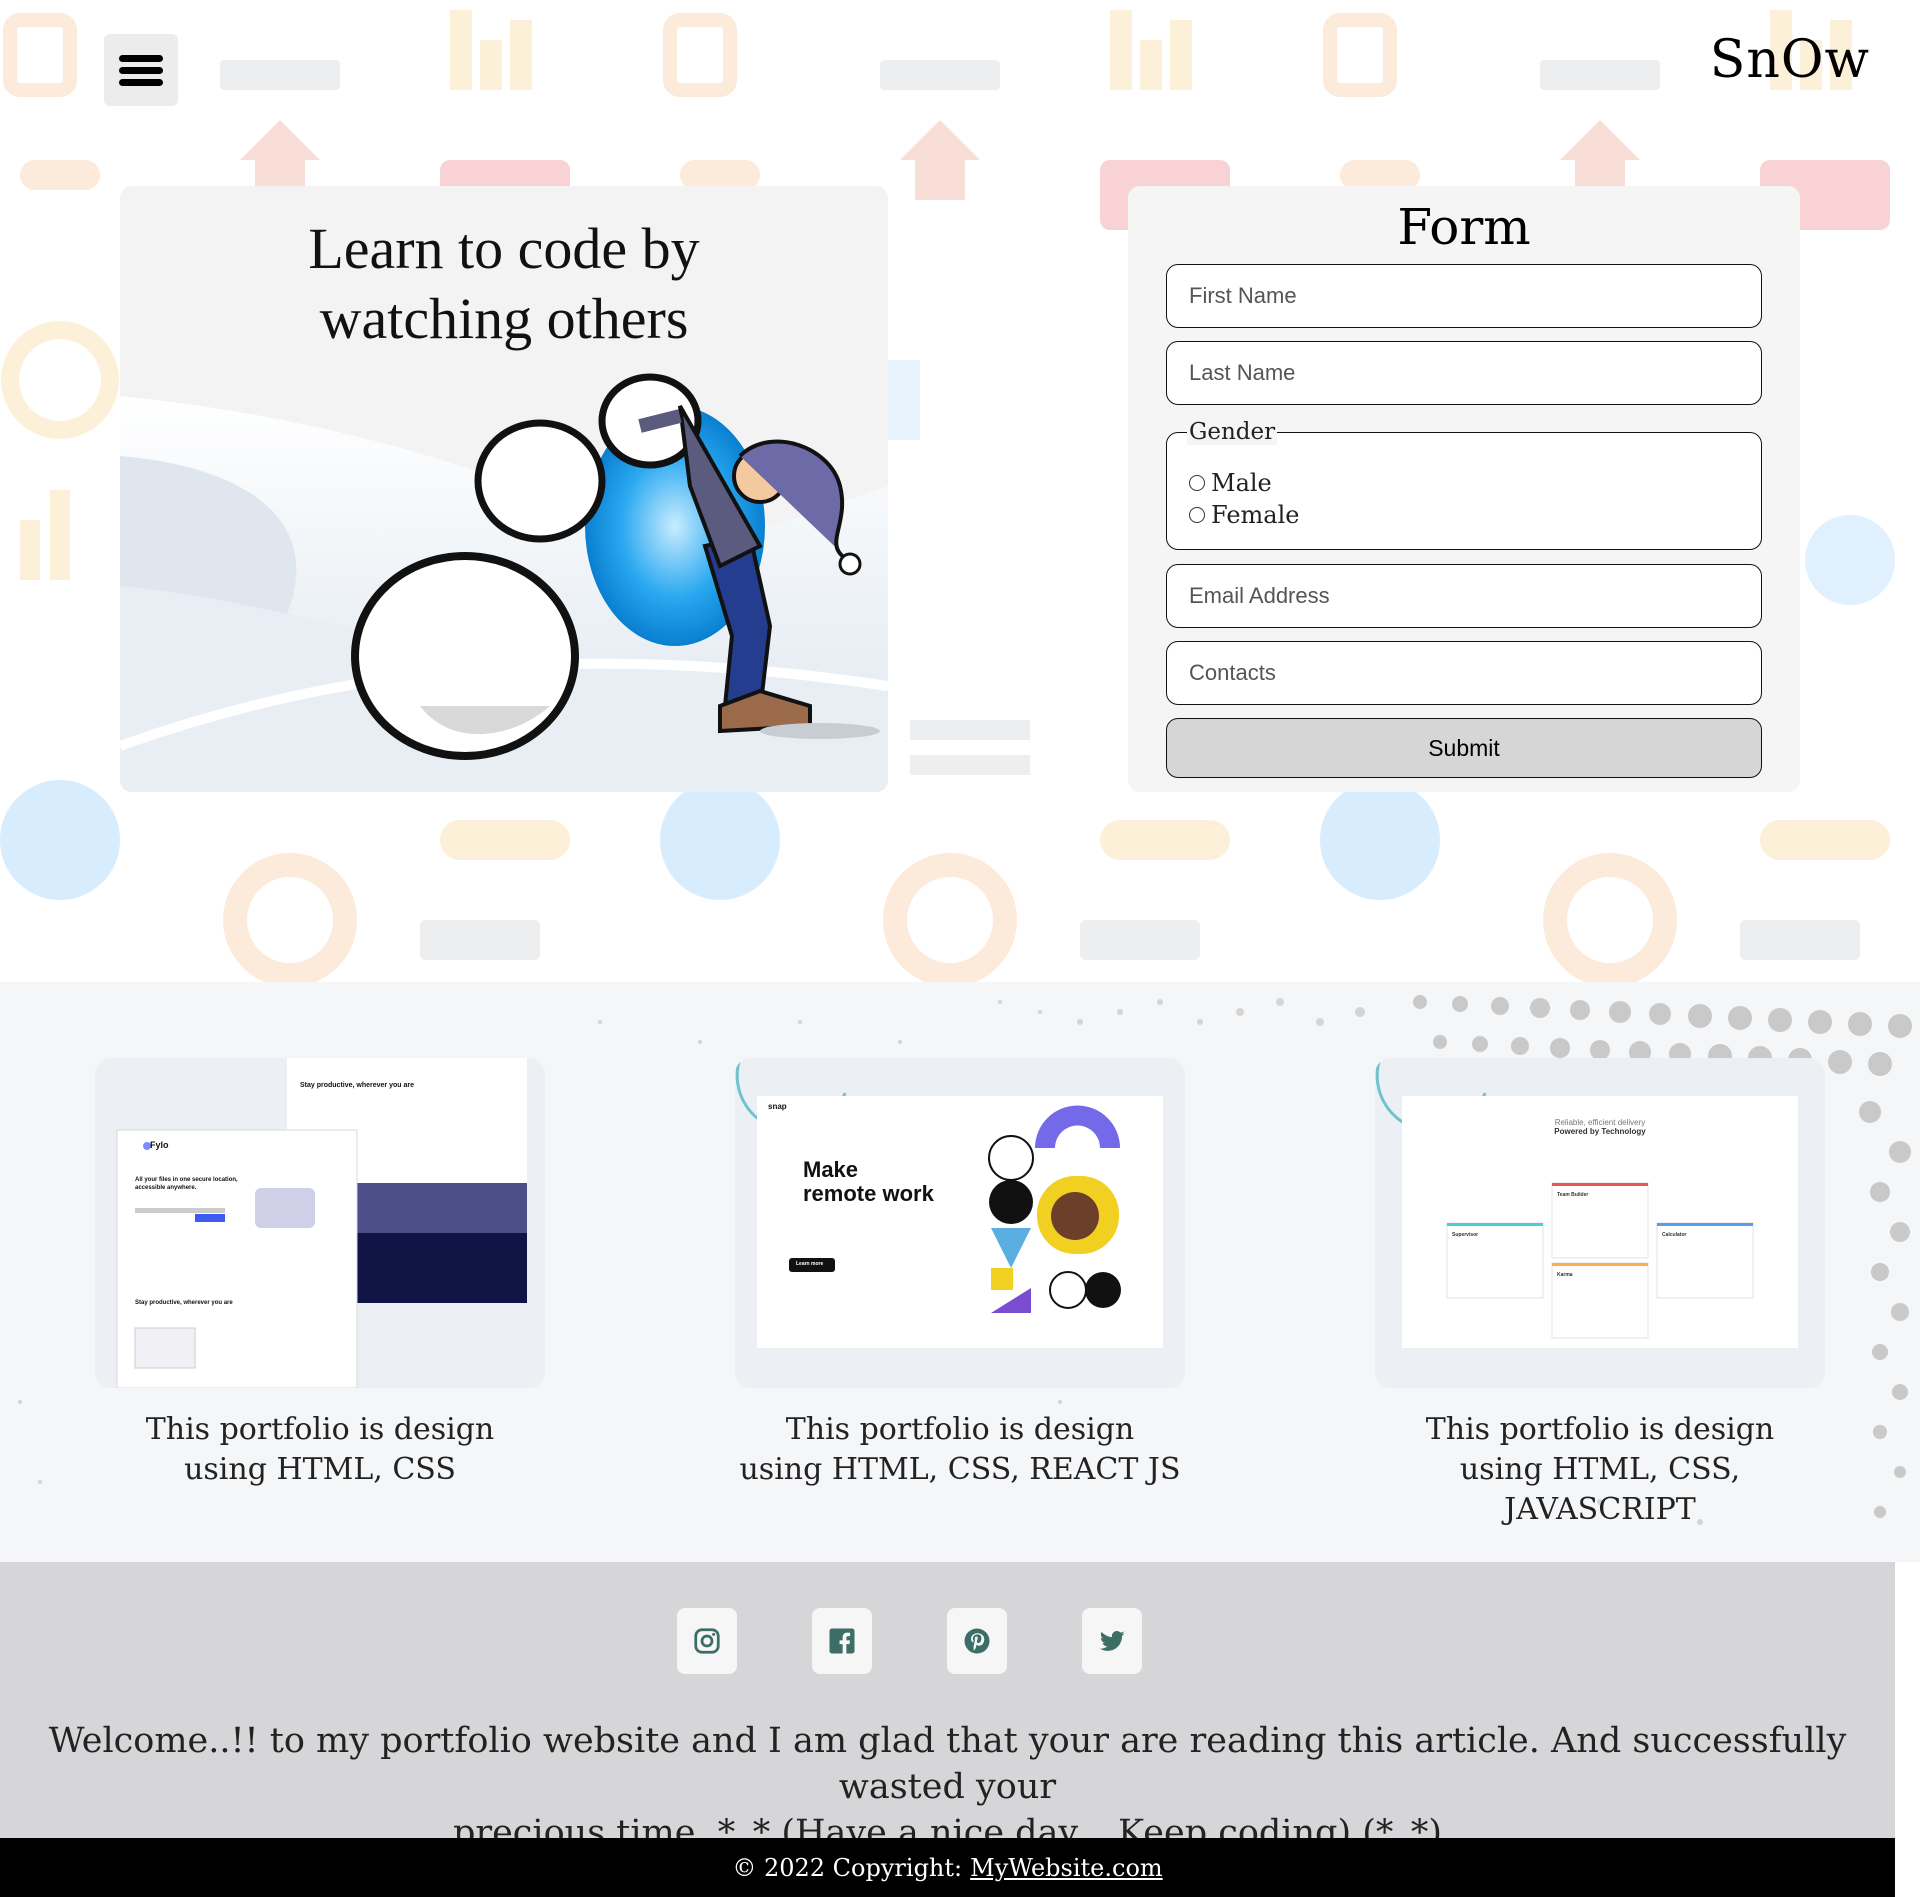 The image size is (1920, 1897). I want to click on hamburger-menu-icon, so click(141, 70).